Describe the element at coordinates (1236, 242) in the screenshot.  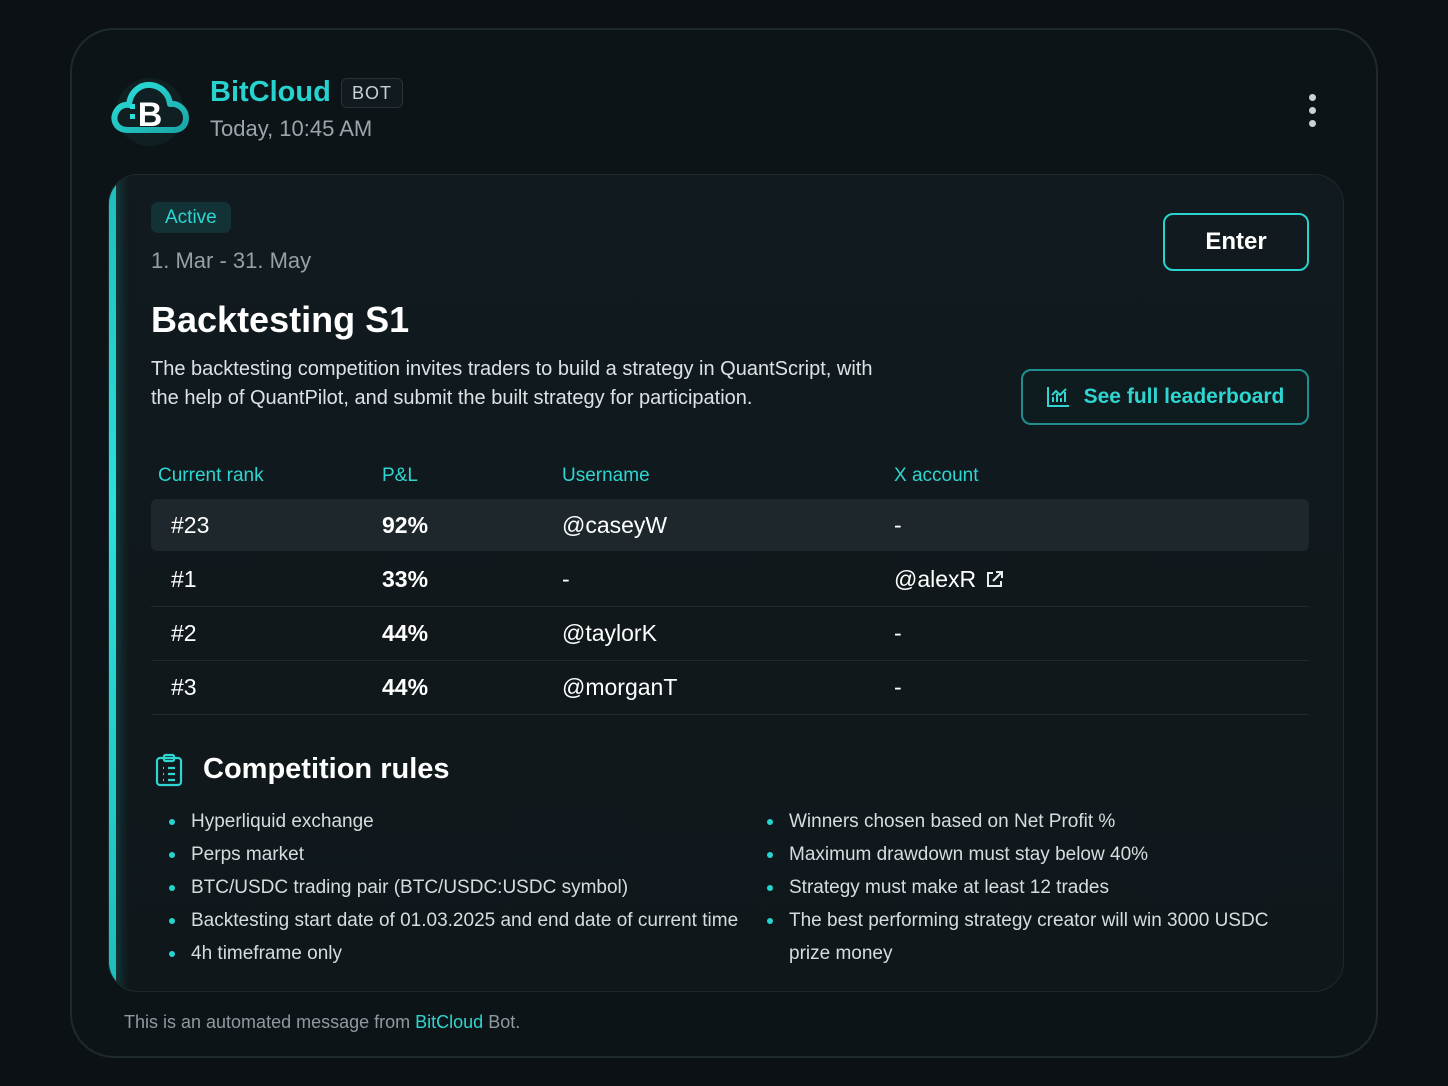
I see `enter-button: Enter` at that location.